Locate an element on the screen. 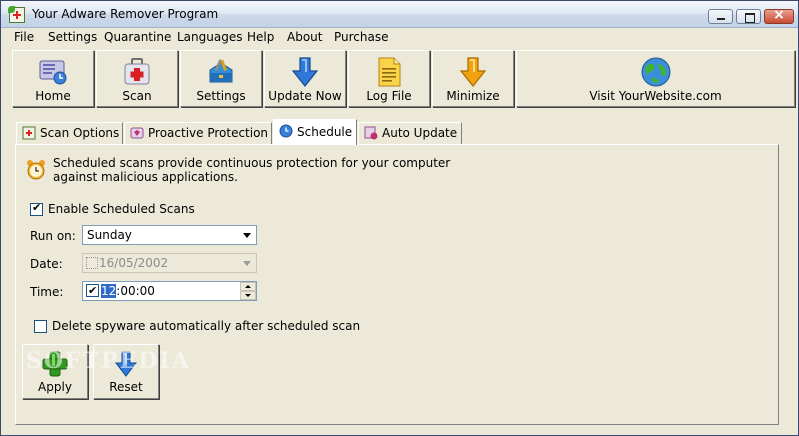 This screenshot has width=799, height=436. menu-settings: Settings is located at coordinates (72, 37).